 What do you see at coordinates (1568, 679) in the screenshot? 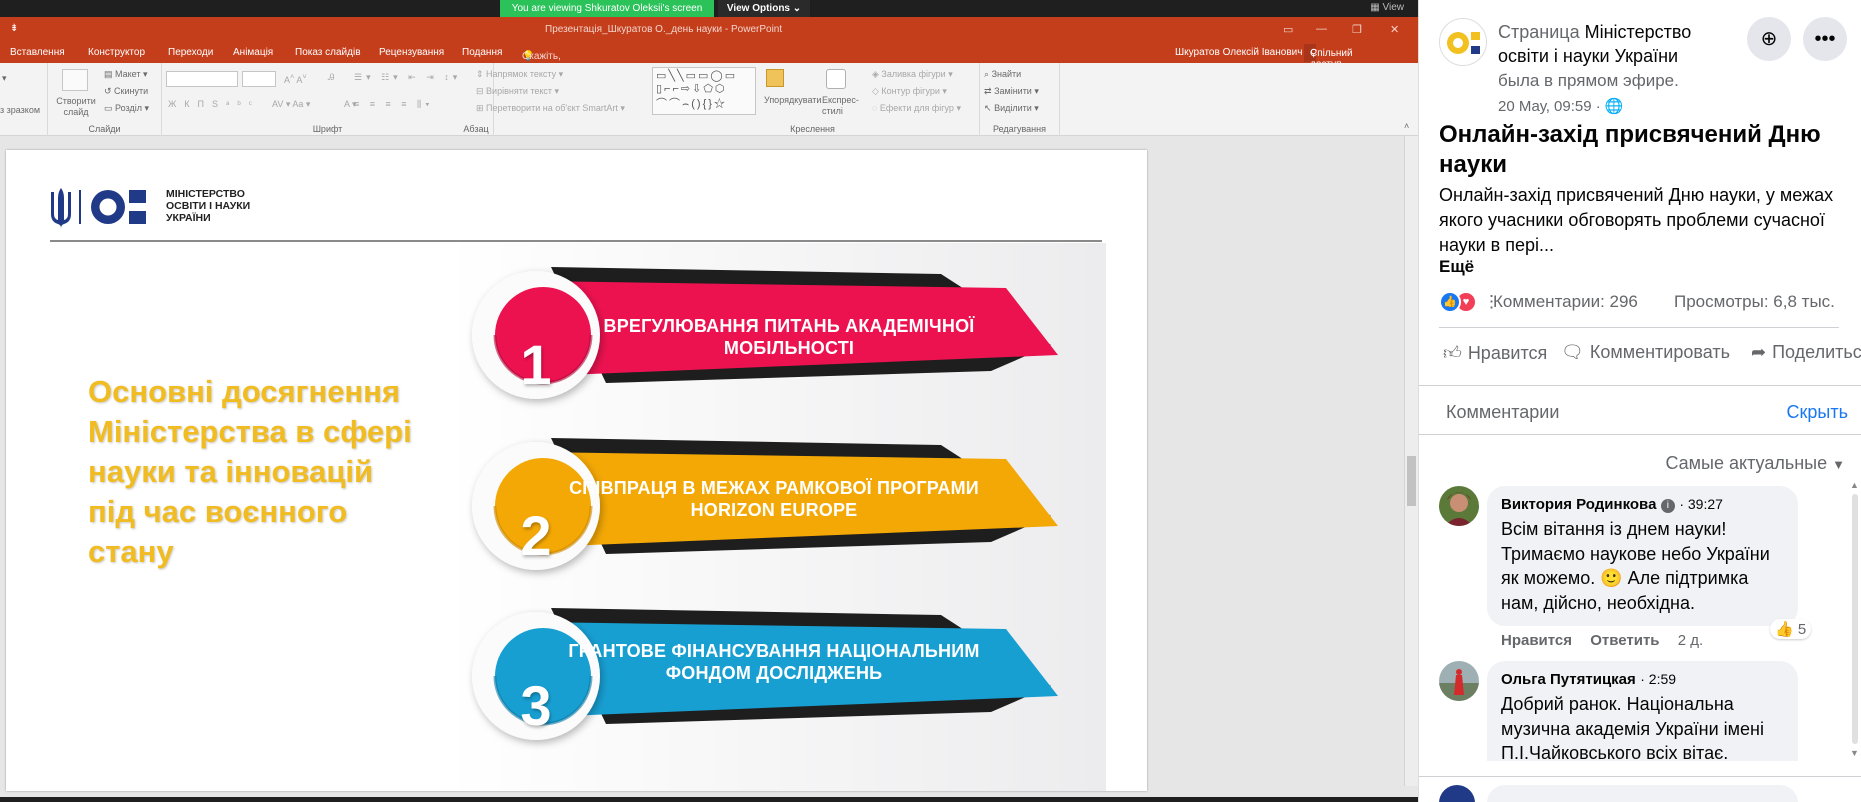
I see `commenter-name: Ольга Путятицкая` at bounding box center [1568, 679].